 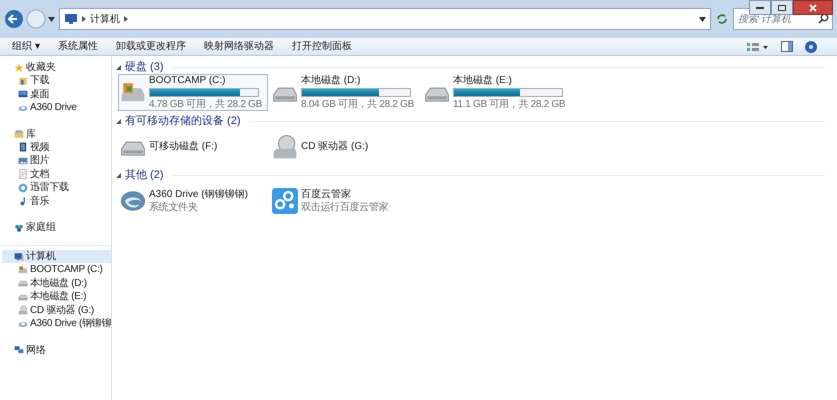 I want to click on sidebar-item: 音乐, so click(x=56, y=201).